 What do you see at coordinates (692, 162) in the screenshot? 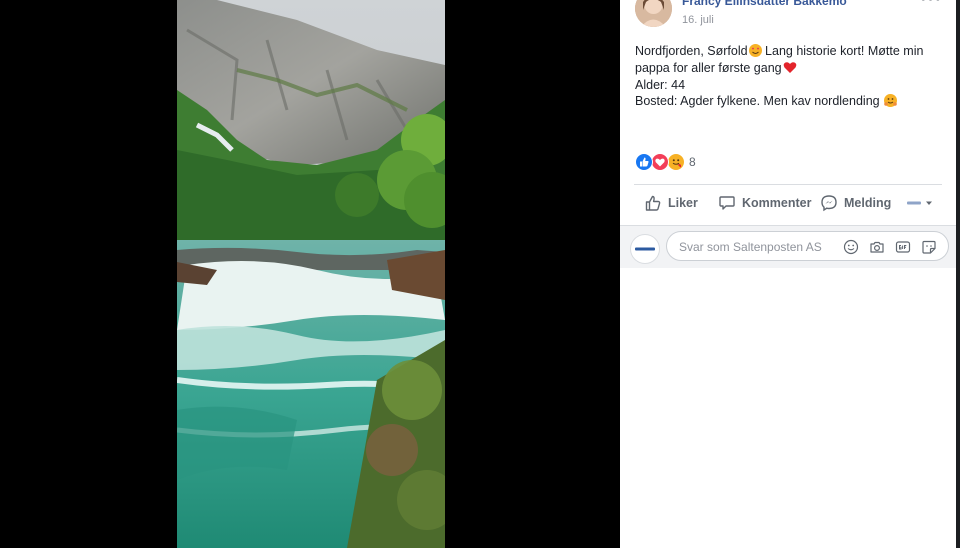
I see `reaction-count: 8` at bounding box center [692, 162].